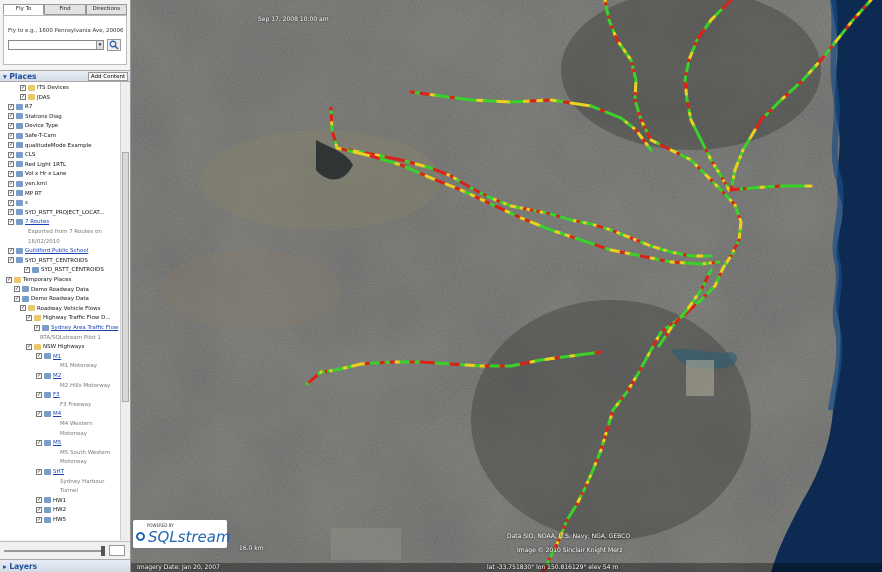 The height and width of the screenshot is (572, 882). Describe the element at coordinates (117, 550) in the screenshot. I see `view-button` at that location.